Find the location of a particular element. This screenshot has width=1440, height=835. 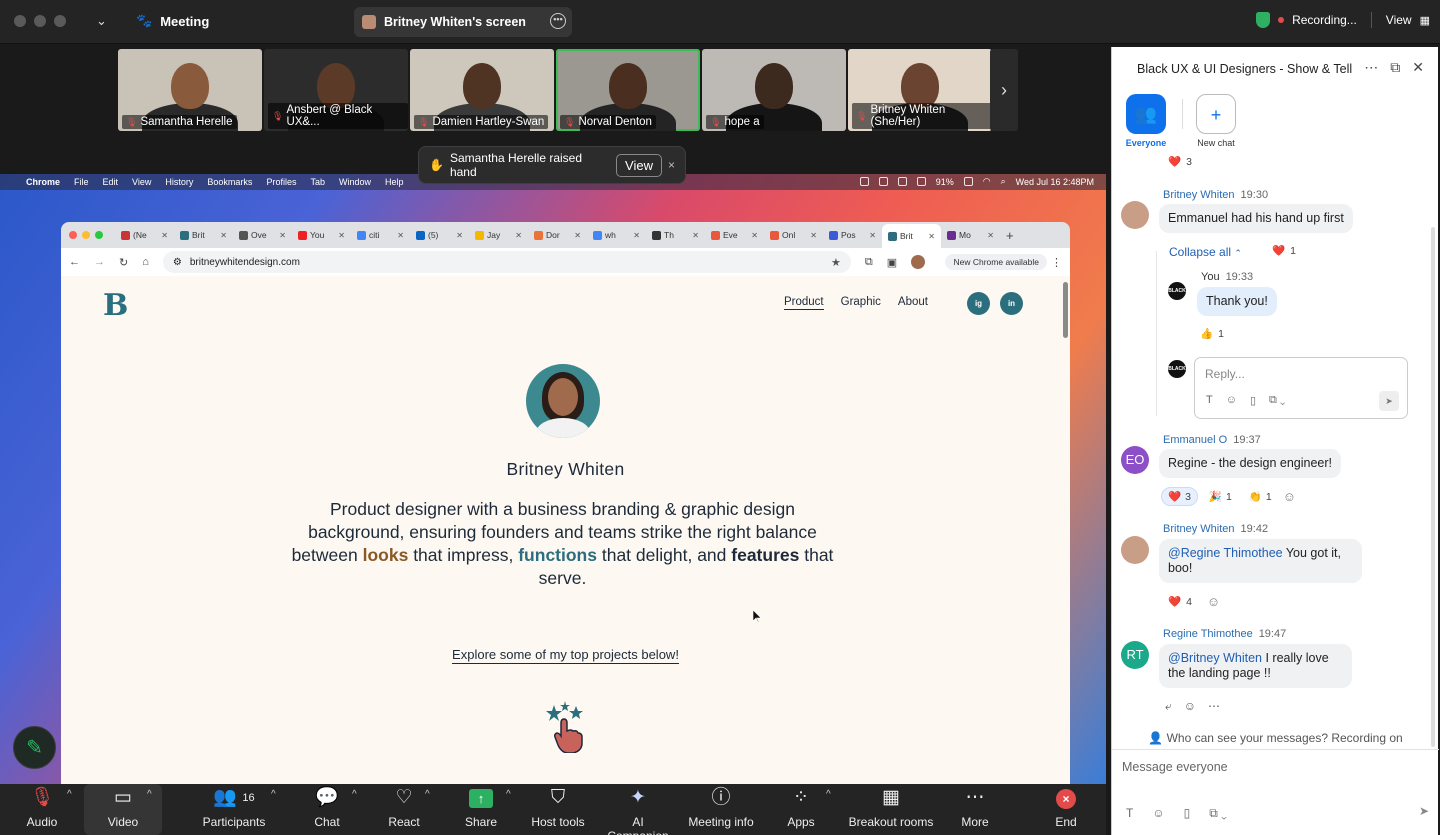

participants-caret-icon: ^ is located at coordinates (273, 794).